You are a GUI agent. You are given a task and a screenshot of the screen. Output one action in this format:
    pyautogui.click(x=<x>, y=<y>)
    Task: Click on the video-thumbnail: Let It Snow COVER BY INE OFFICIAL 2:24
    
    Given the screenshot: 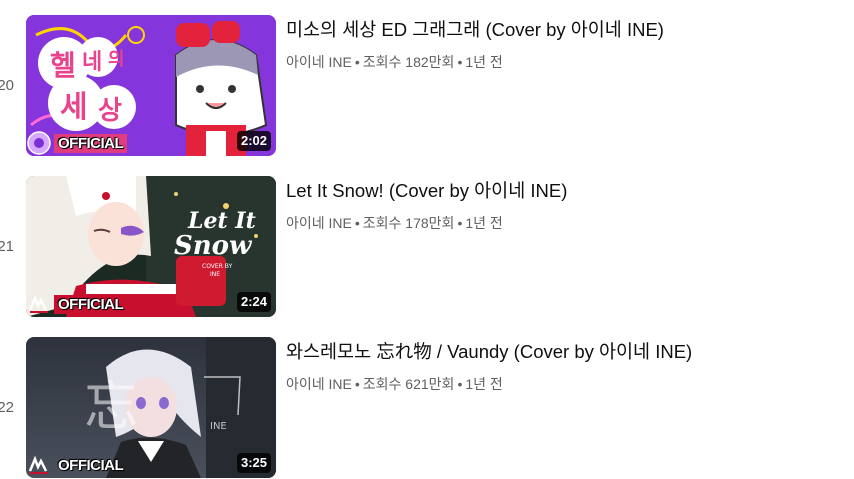 What is the action you would take?
    pyautogui.click(x=151, y=246)
    